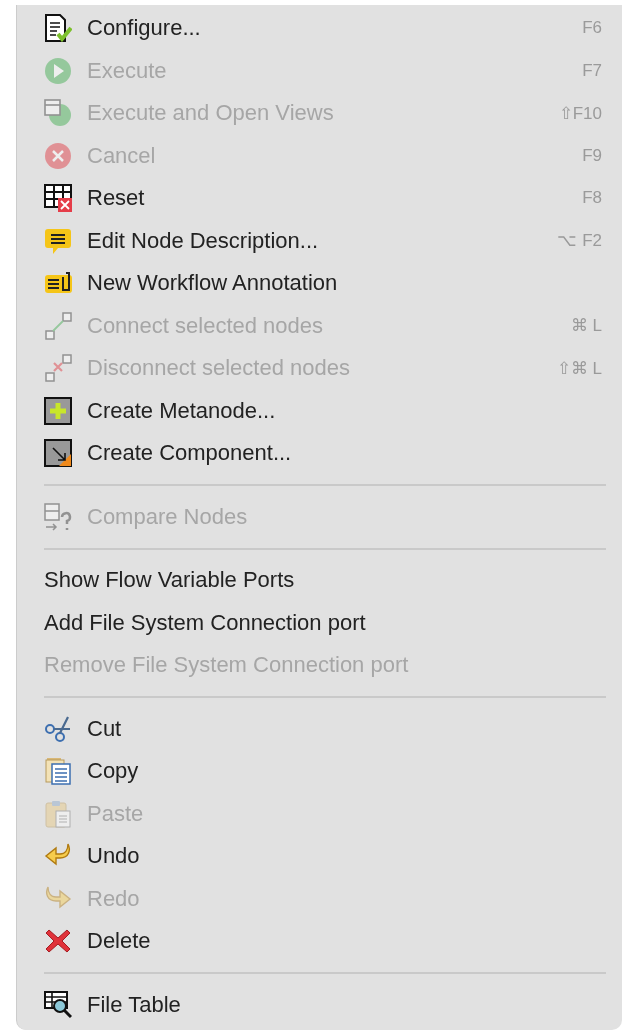 The image size is (638, 1033). Describe the element at coordinates (319, 941) in the screenshot. I see `menu-item: Delete` at that location.